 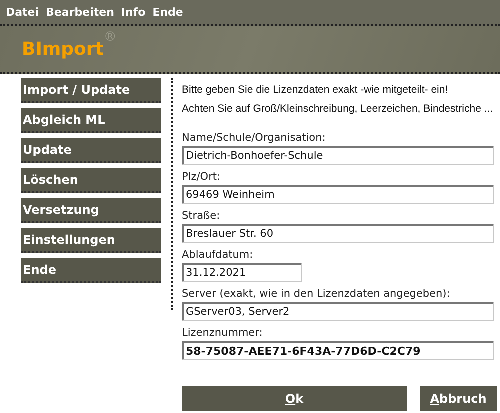 I want to click on input-field: GServer03, Server2, so click(x=338, y=311).